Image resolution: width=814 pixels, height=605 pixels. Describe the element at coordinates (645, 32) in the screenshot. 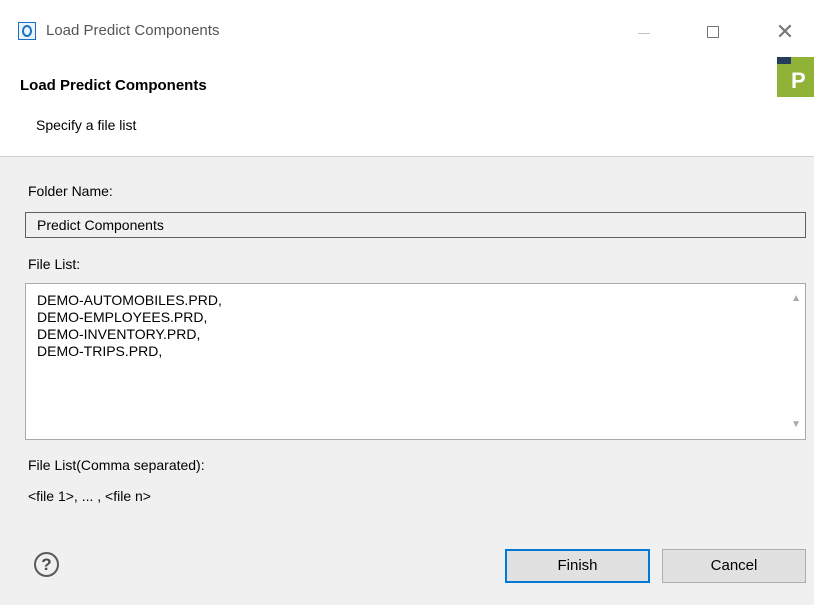

I see `minimize-button` at that location.